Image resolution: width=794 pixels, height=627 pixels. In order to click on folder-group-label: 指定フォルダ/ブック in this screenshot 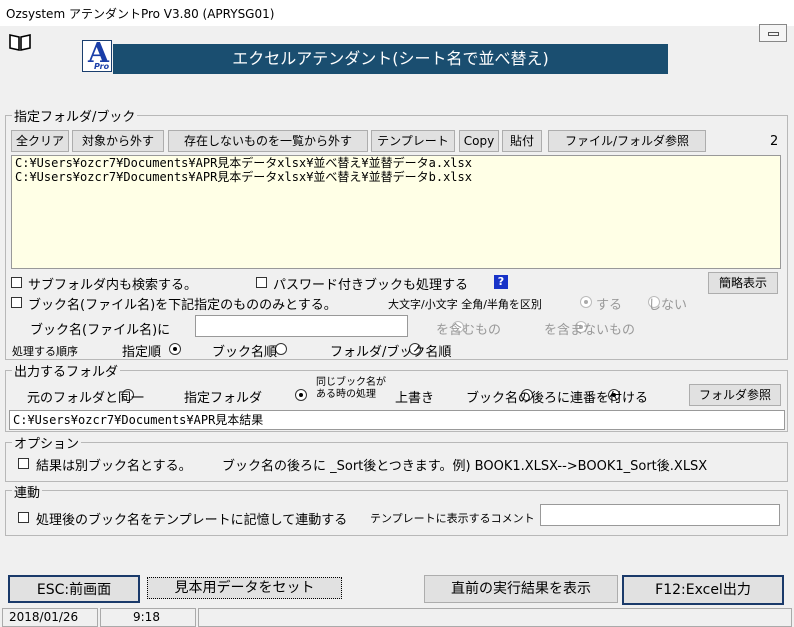, I will do `click(75, 115)`.